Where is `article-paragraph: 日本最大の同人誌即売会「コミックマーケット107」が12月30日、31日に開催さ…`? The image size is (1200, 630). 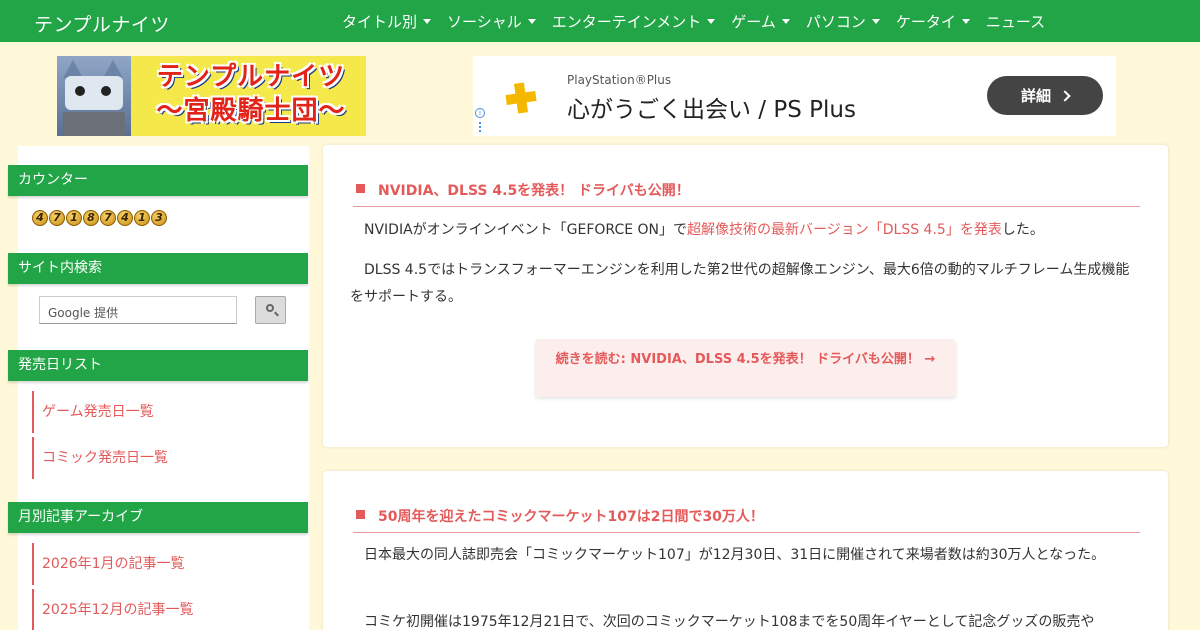
article-paragraph: 日本最大の同人誌即売会「コミックマーケット107」が12月30日、31日に開催さ… is located at coordinates (735, 555).